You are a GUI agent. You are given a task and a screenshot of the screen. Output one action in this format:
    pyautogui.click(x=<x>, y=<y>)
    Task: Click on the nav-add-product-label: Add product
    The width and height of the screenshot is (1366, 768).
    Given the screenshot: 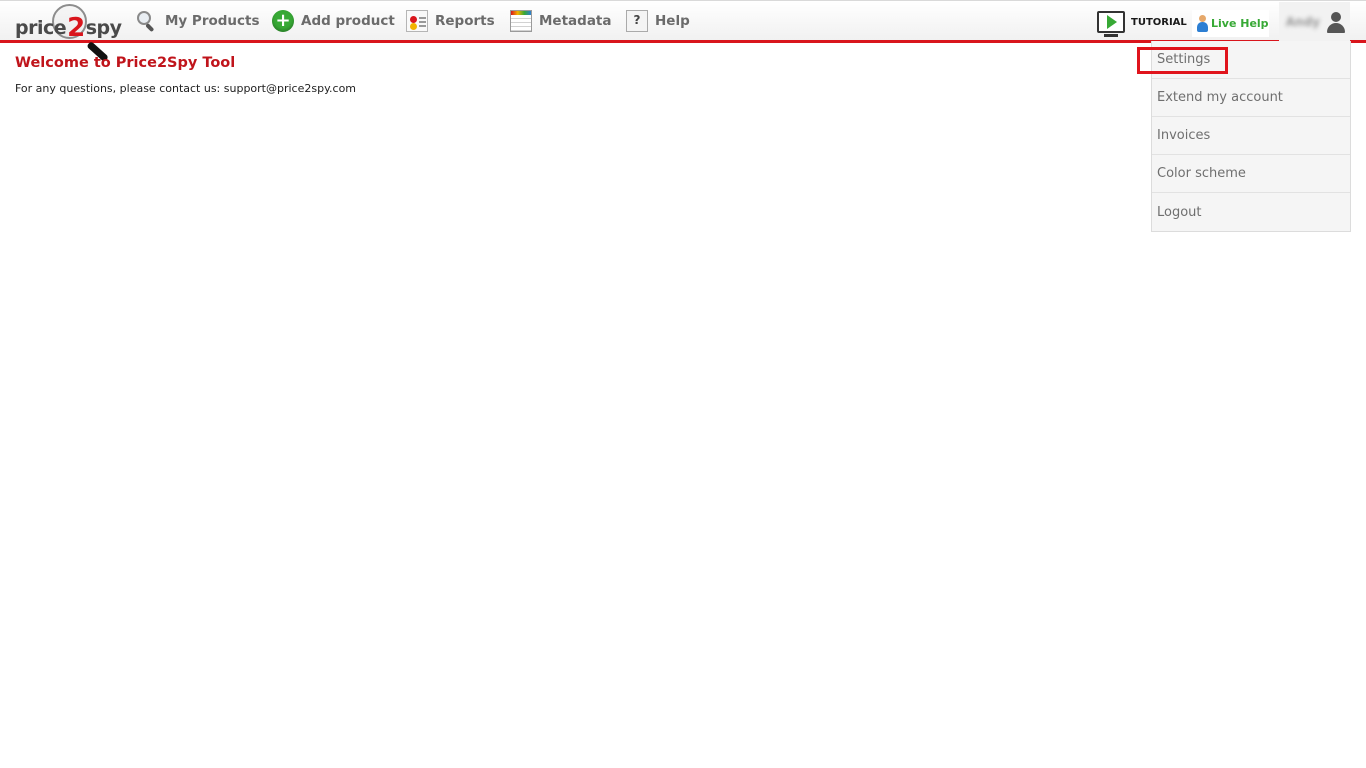 What is the action you would take?
    pyautogui.click(x=348, y=21)
    